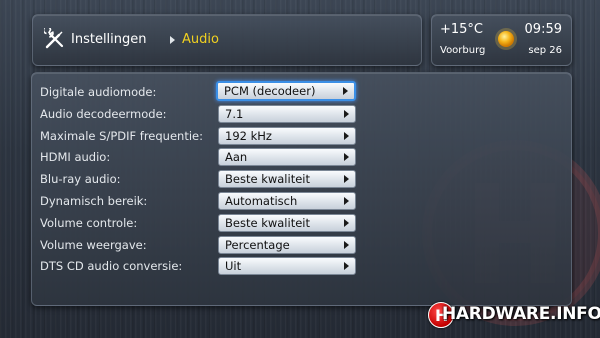 Image resolution: width=600 pixels, height=338 pixels. I want to click on setting-row: Volume weergave: Percentage, so click(301, 245).